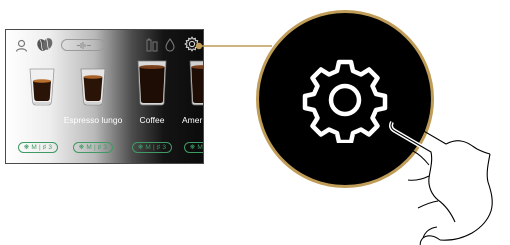  What do you see at coordinates (441, 181) in the screenshot?
I see `hand-tap-icon` at bounding box center [441, 181].